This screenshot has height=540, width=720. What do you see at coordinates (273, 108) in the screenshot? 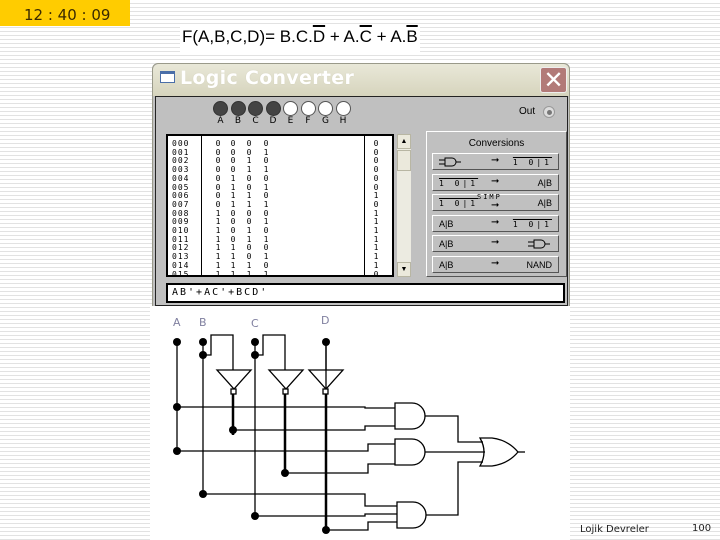
I see `input-terminal-d` at bounding box center [273, 108].